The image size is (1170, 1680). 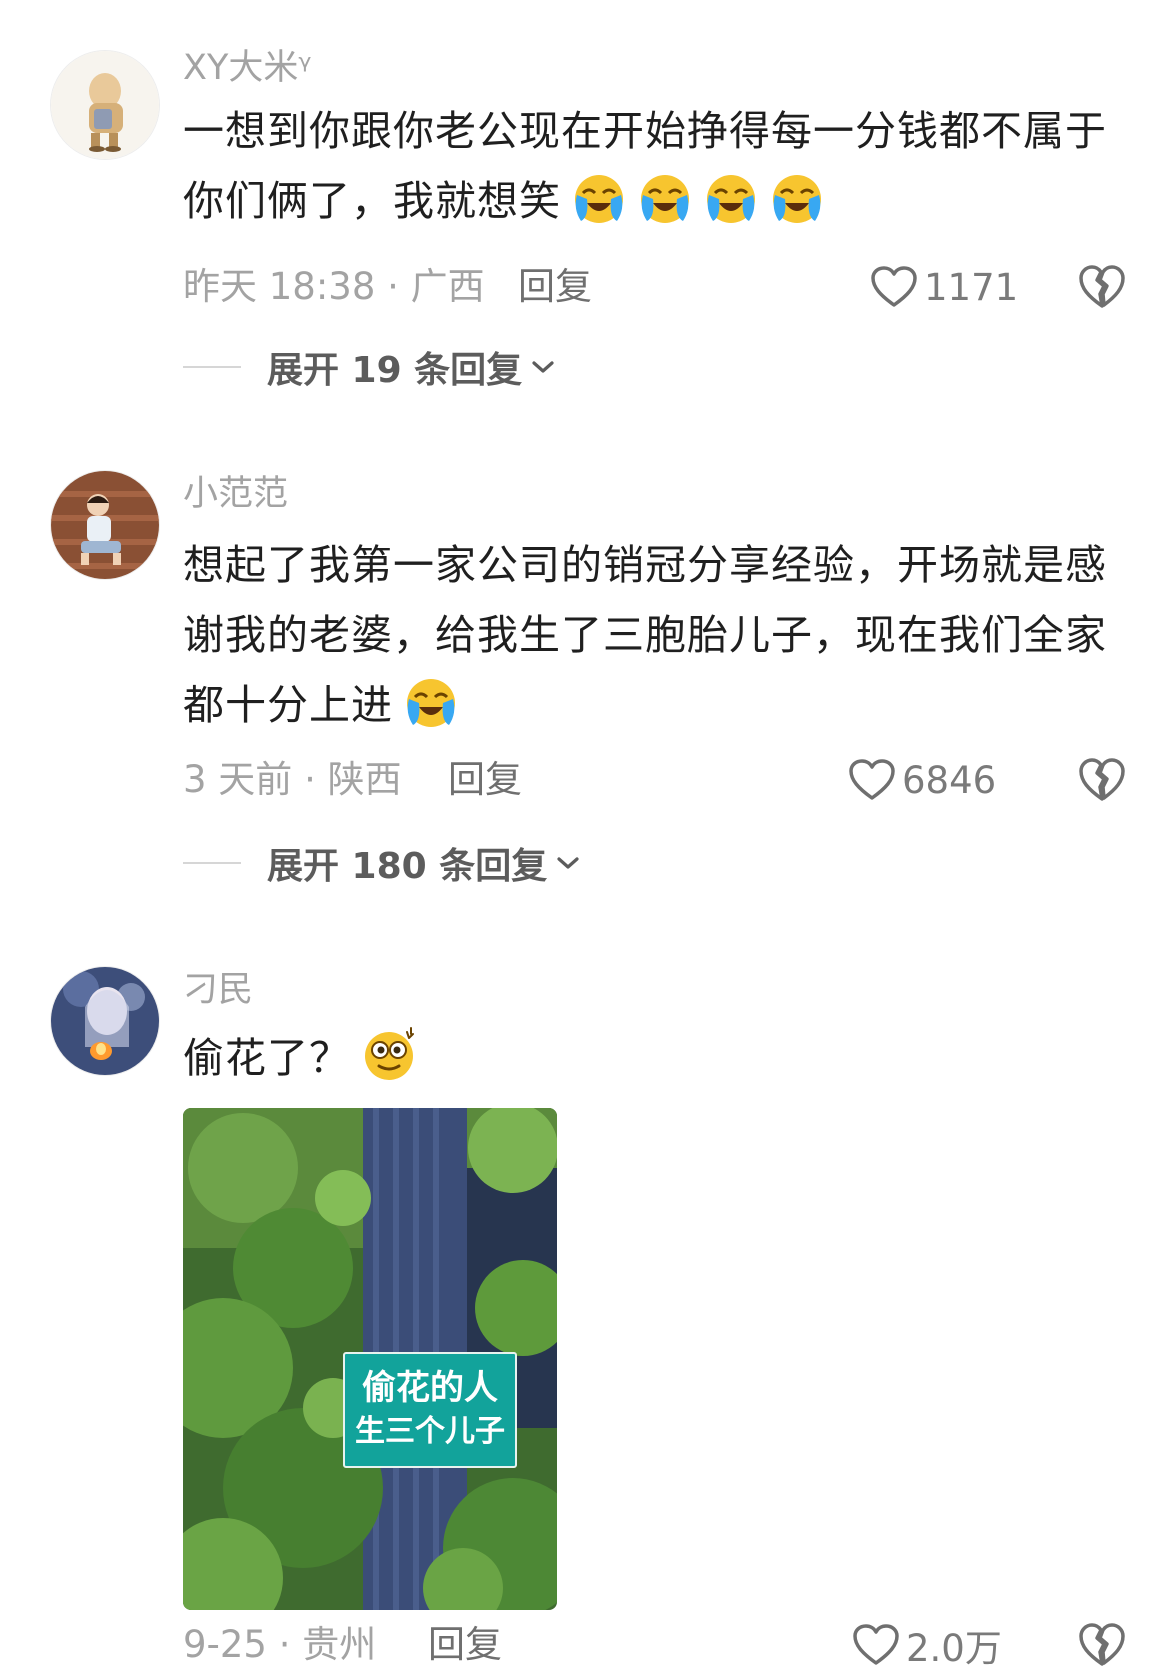 I want to click on username: 刁民, so click(x=218, y=990).